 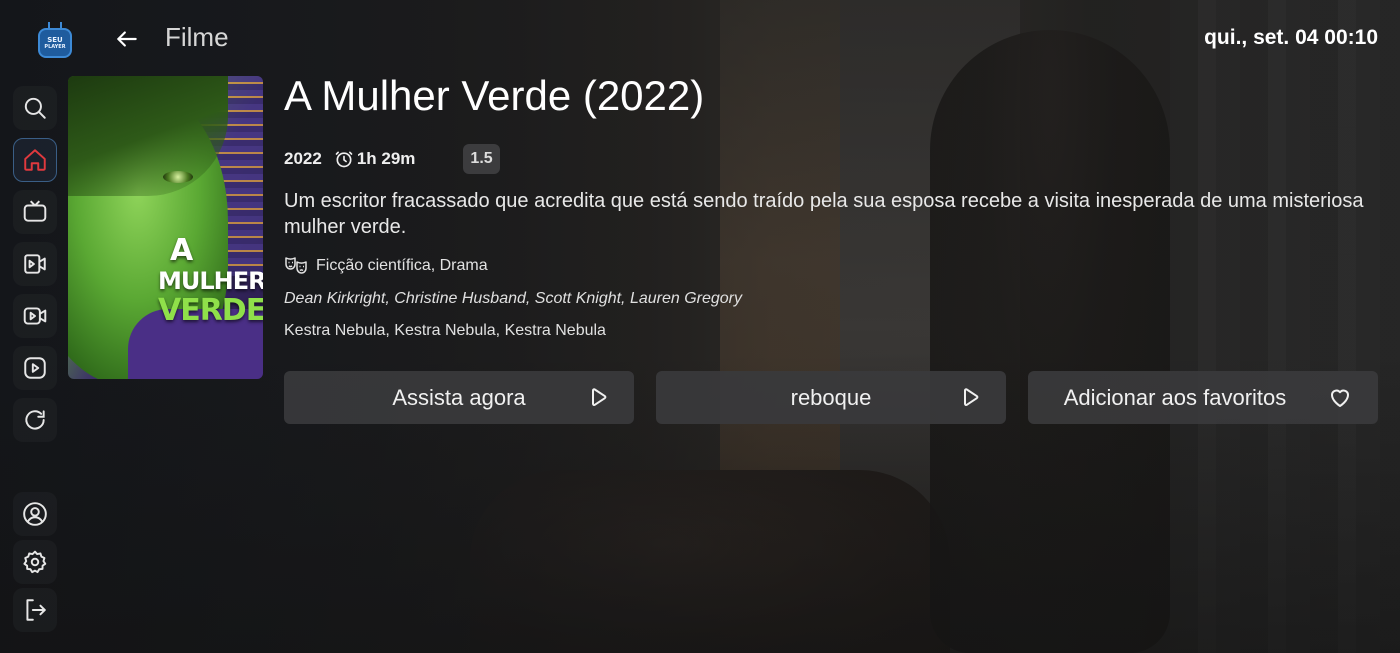 I want to click on sidebar-item-profile, so click(x=35, y=514).